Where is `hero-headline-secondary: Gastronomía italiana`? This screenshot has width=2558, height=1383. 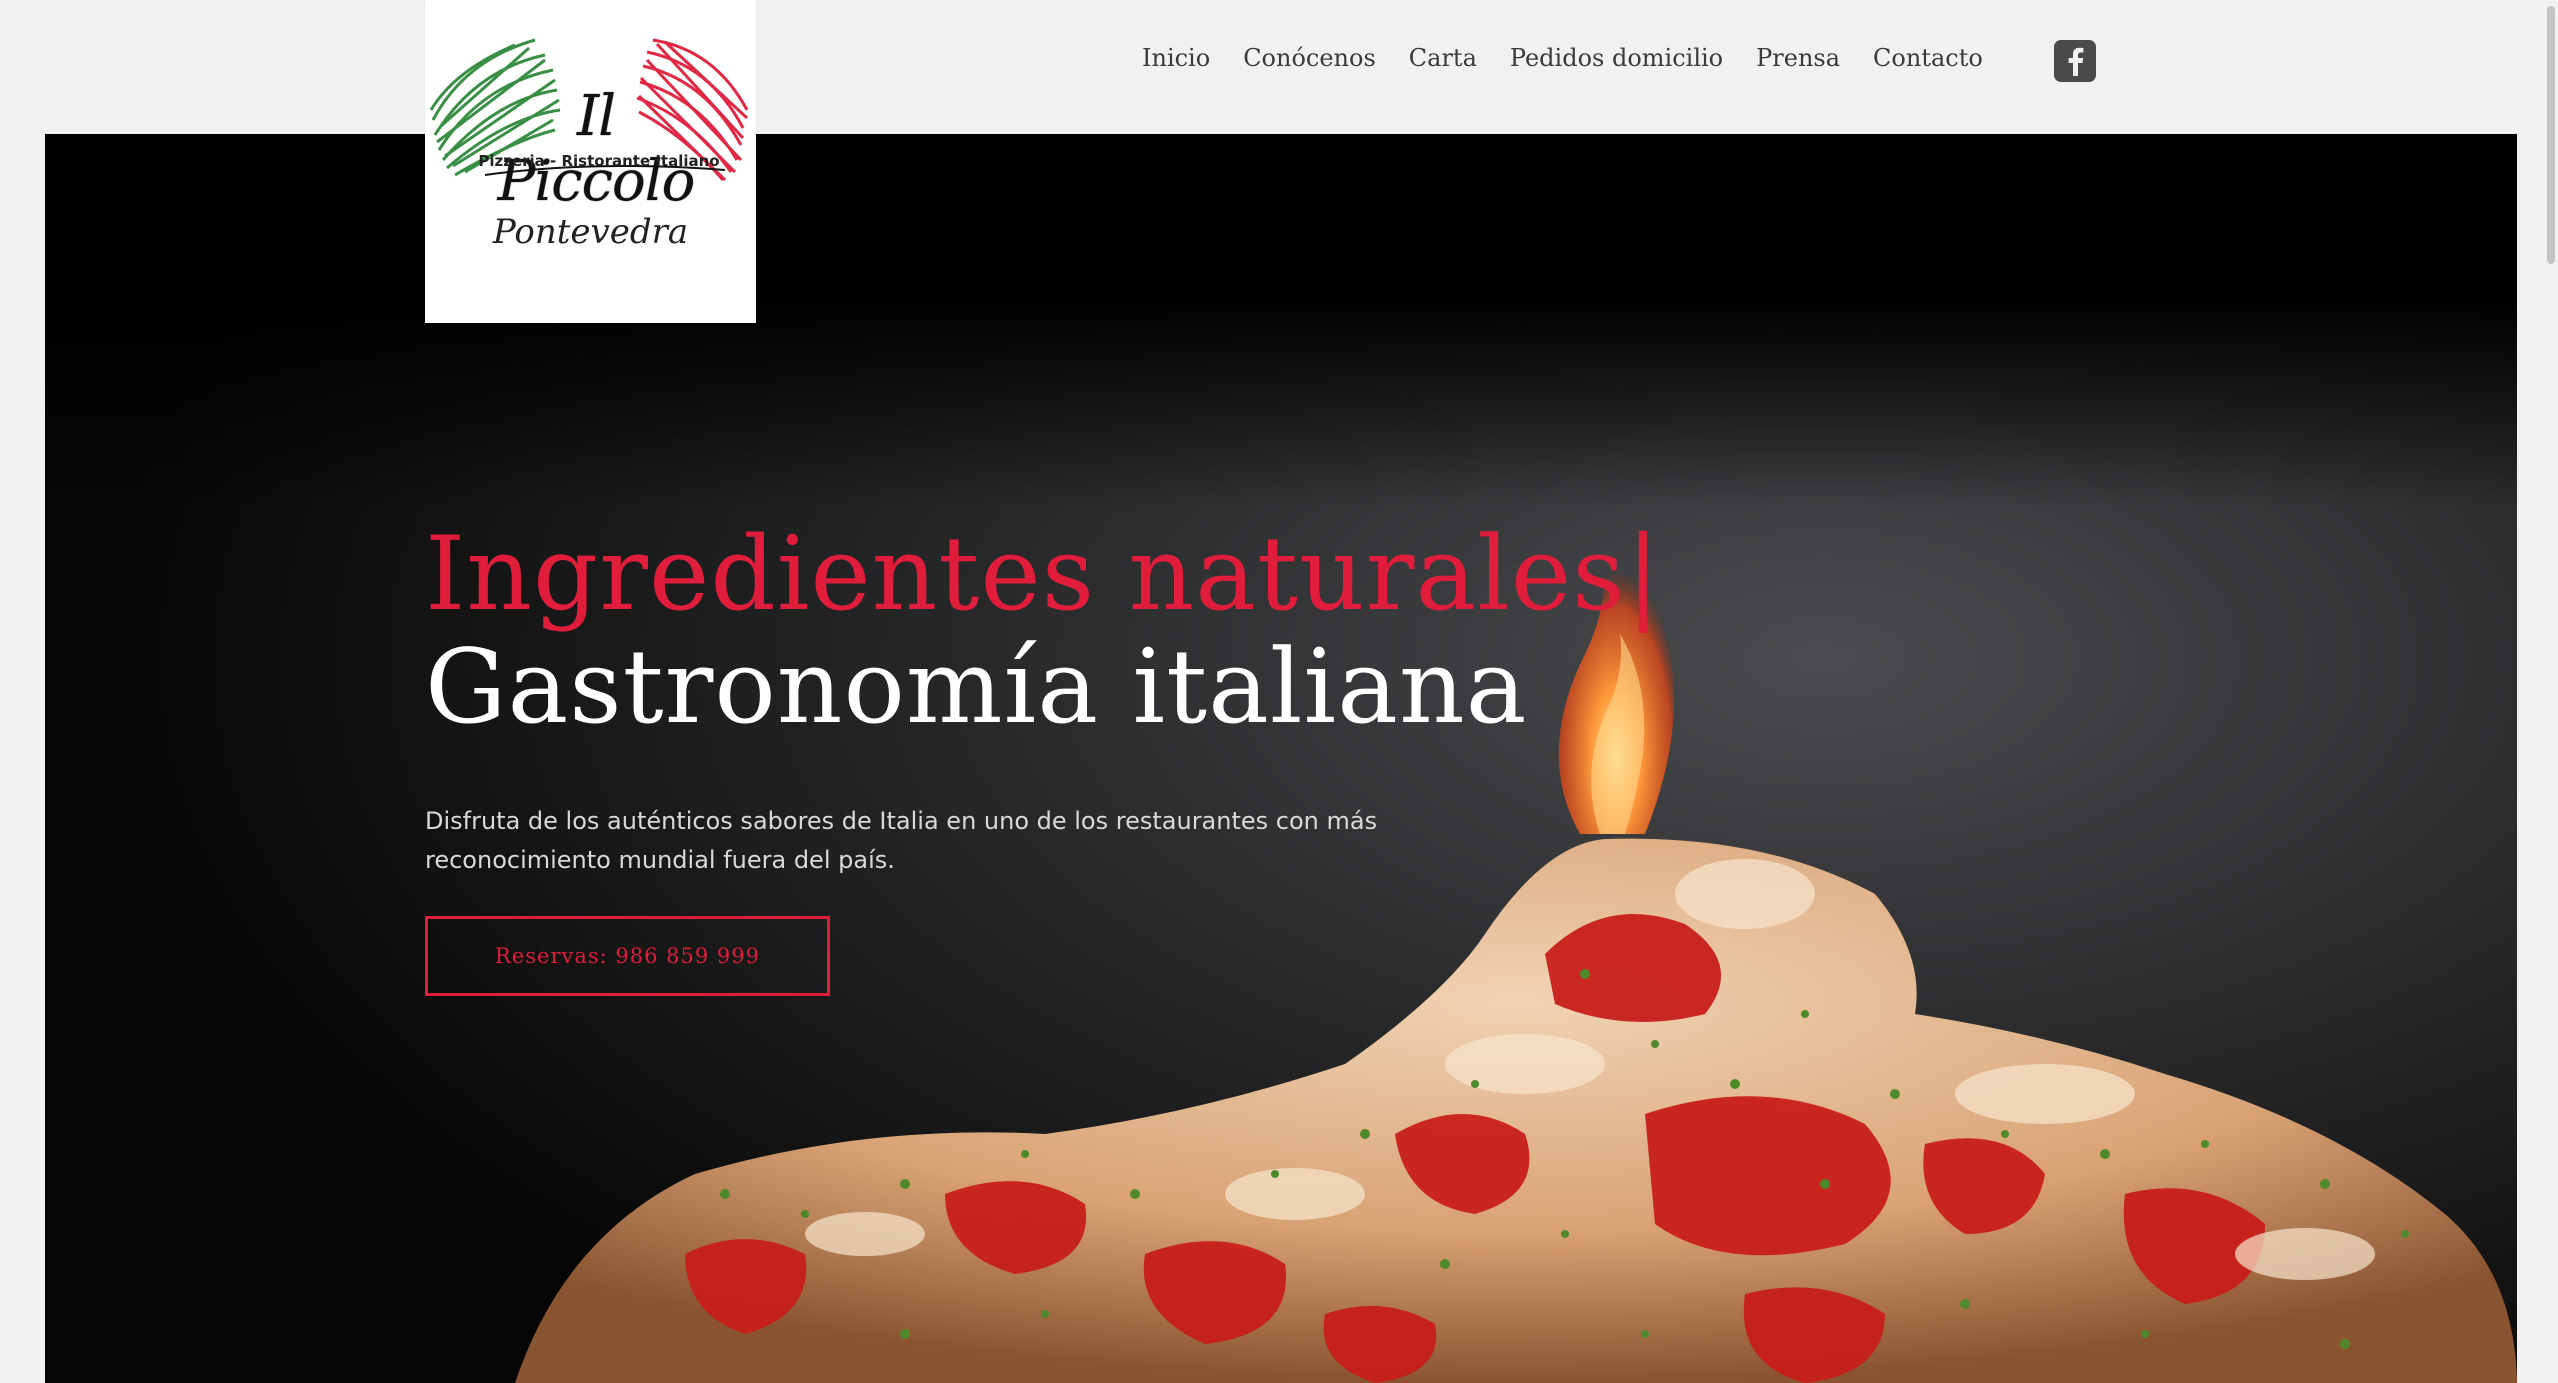
hero-headline-secondary: Gastronomía italiana is located at coordinates (976, 687).